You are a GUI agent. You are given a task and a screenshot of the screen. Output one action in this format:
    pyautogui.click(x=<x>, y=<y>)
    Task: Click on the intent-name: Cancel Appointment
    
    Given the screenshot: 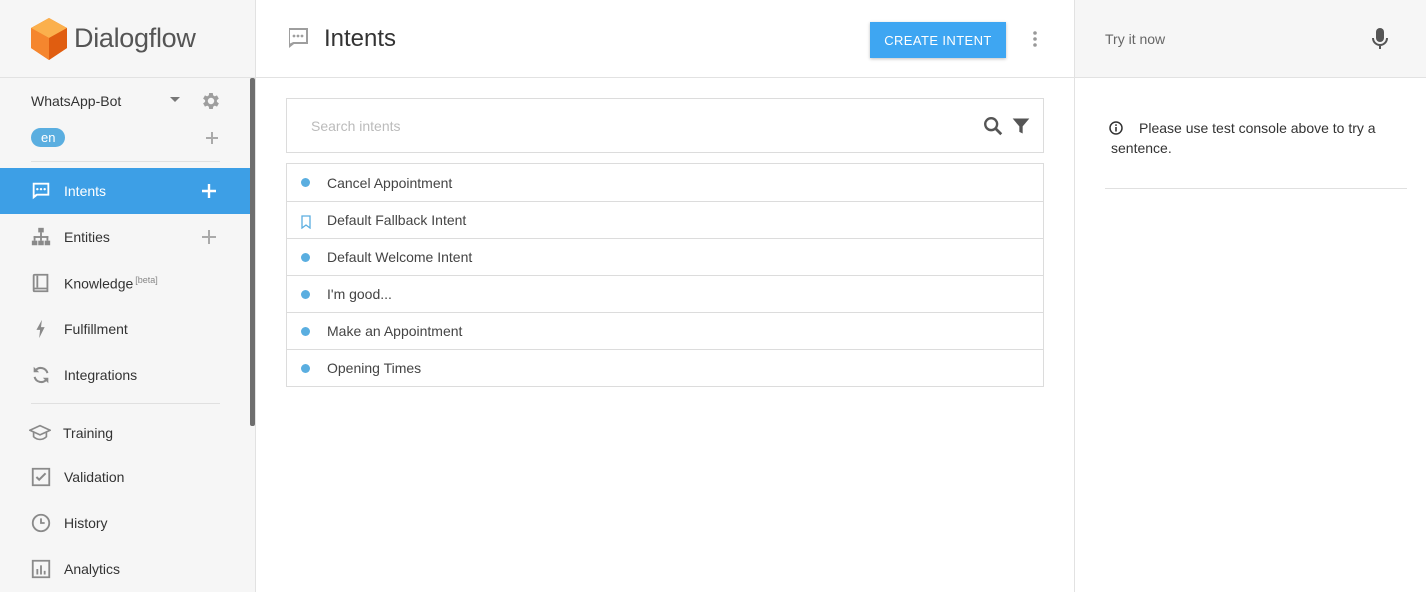 What is the action you would take?
    pyautogui.click(x=389, y=183)
    